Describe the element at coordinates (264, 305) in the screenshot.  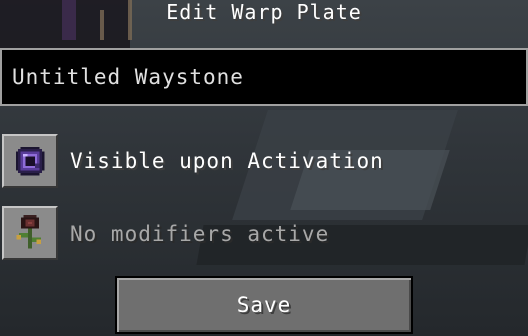
I see `save-button: Save` at that location.